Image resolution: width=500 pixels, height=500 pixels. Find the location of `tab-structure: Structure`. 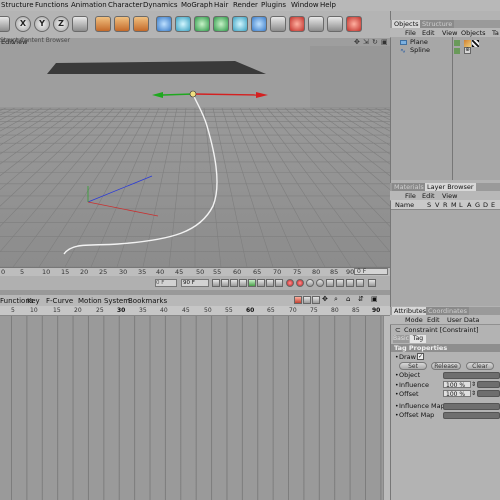

tab-structure: Structure is located at coordinates (437, 24).